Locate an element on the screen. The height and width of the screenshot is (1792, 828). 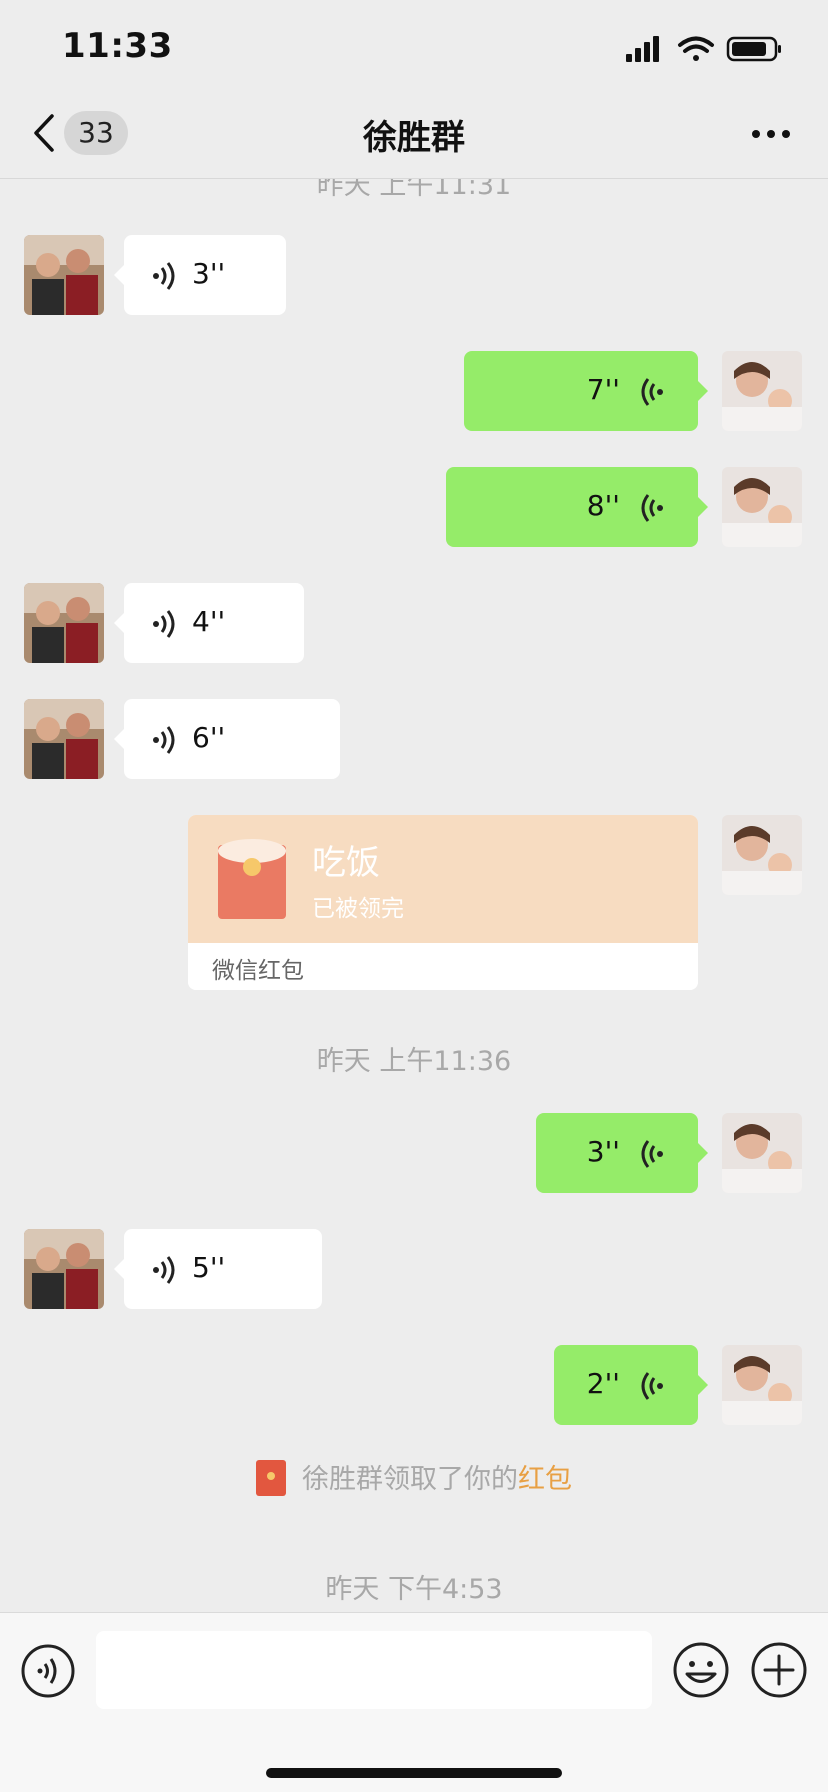
voice-duration: 7'' is located at coordinates (603, 389).